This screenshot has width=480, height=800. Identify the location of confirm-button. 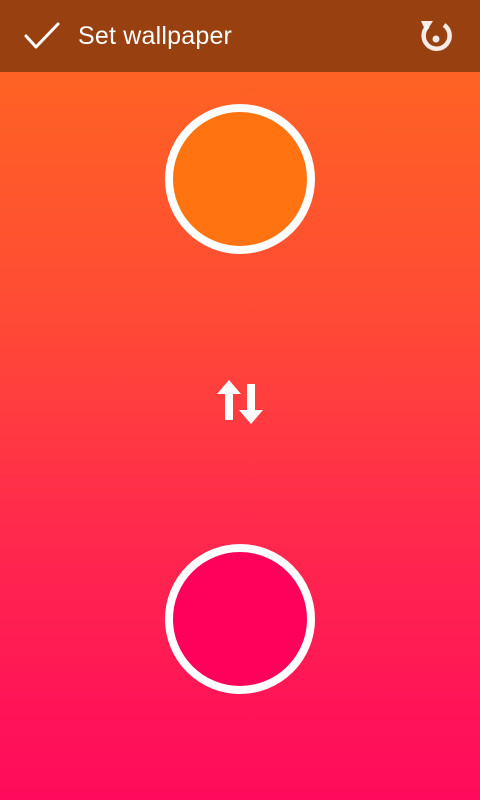
(42, 36).